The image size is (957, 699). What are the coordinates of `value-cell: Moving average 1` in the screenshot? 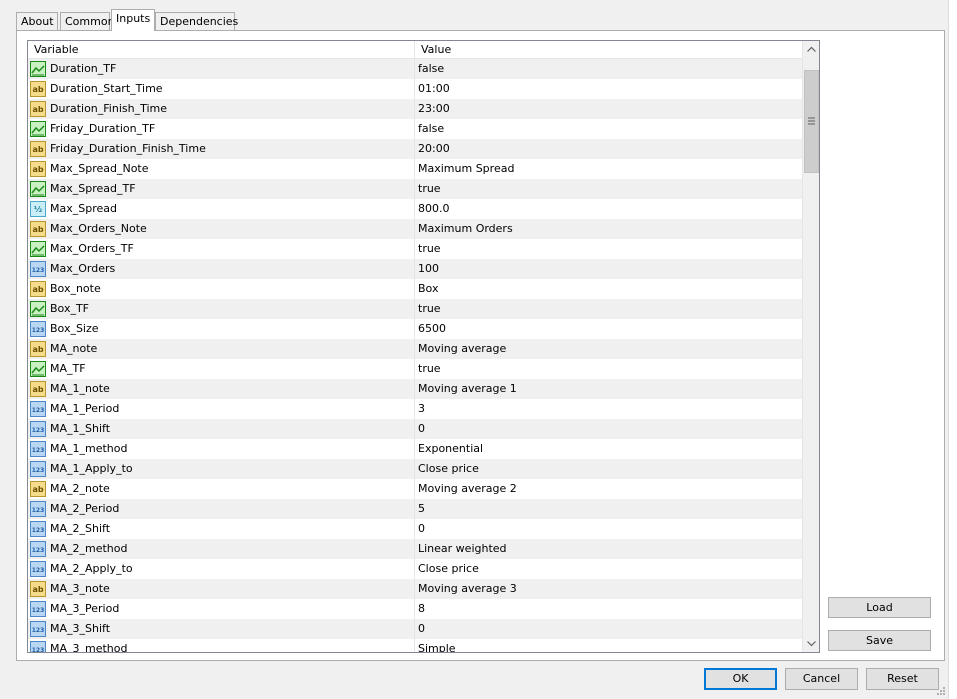 It's located at (467, 389).